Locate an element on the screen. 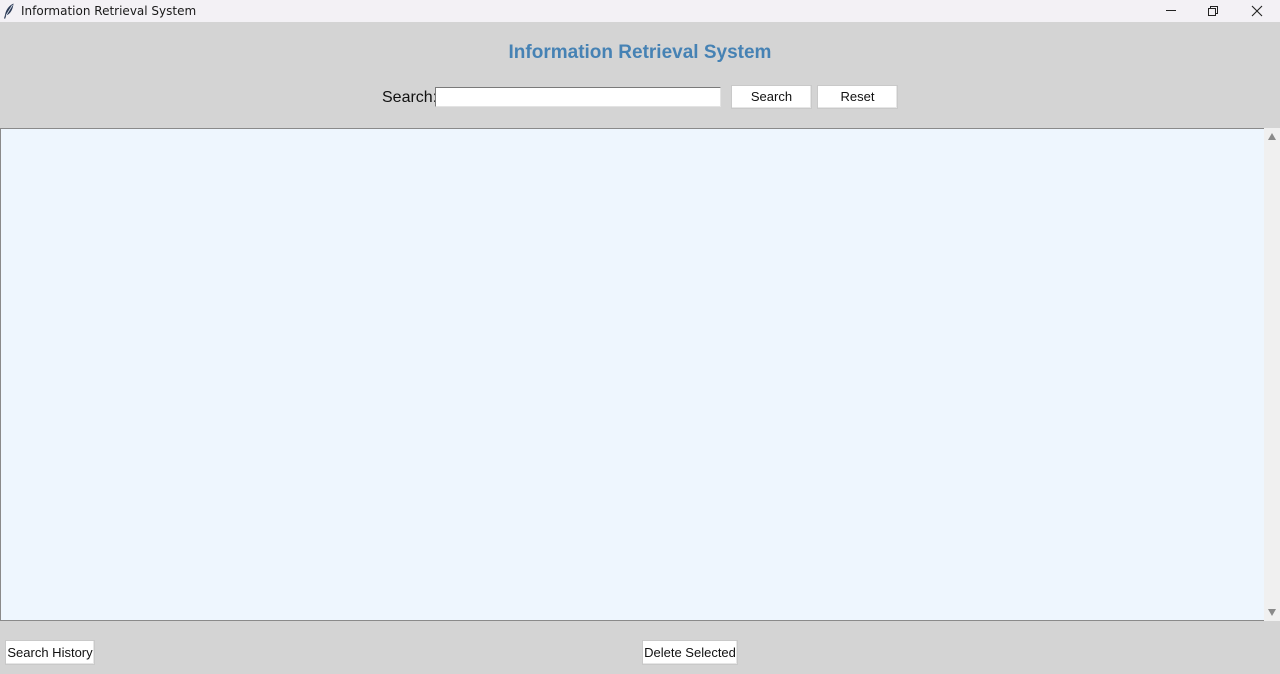  delete-selected-button: Delete Selected is located at coordinates (690, 652).